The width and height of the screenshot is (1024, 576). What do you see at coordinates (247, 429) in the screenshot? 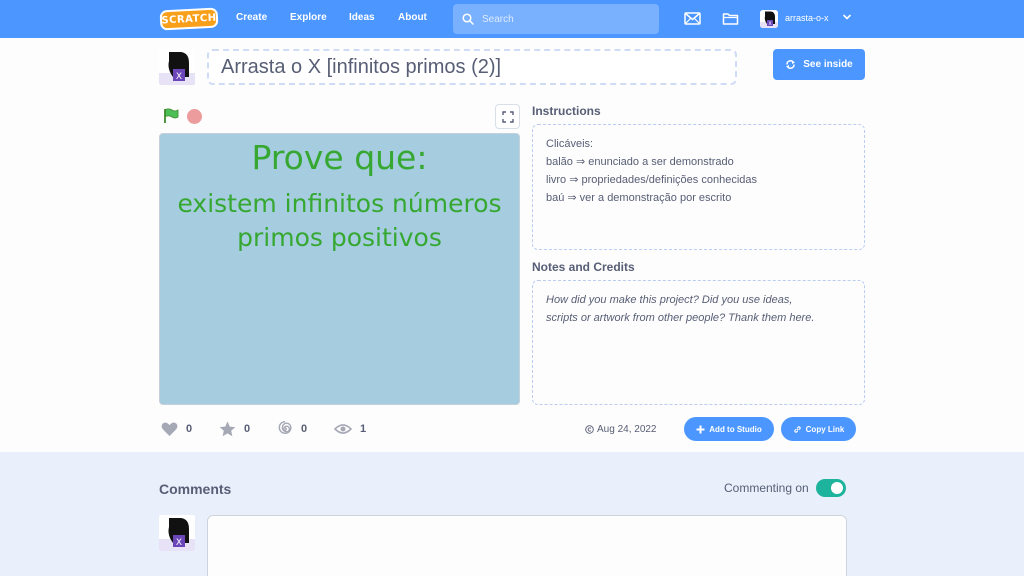
I see `favorite-count: 0` at bounding box center [247, 429].